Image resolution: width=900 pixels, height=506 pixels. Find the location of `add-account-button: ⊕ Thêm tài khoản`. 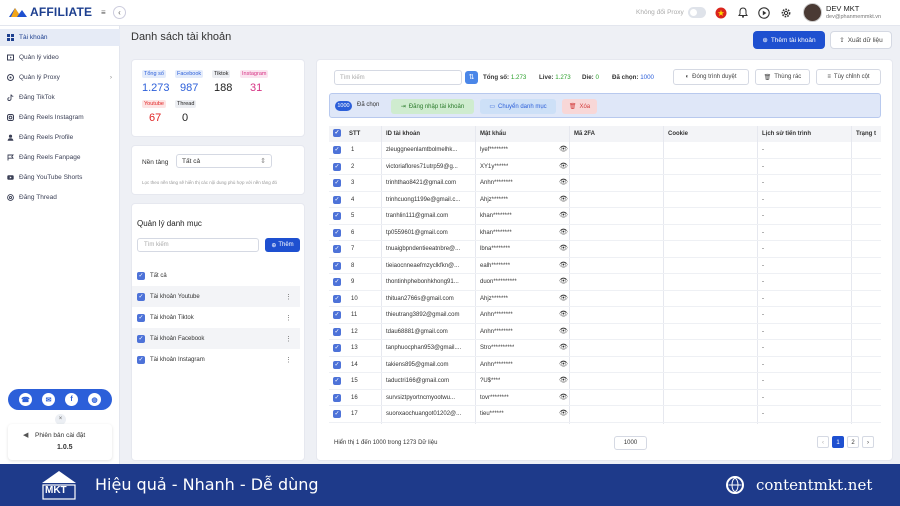

add-account-button: ⊕ Thêm tài khoản is located at coordinates (789, 40).